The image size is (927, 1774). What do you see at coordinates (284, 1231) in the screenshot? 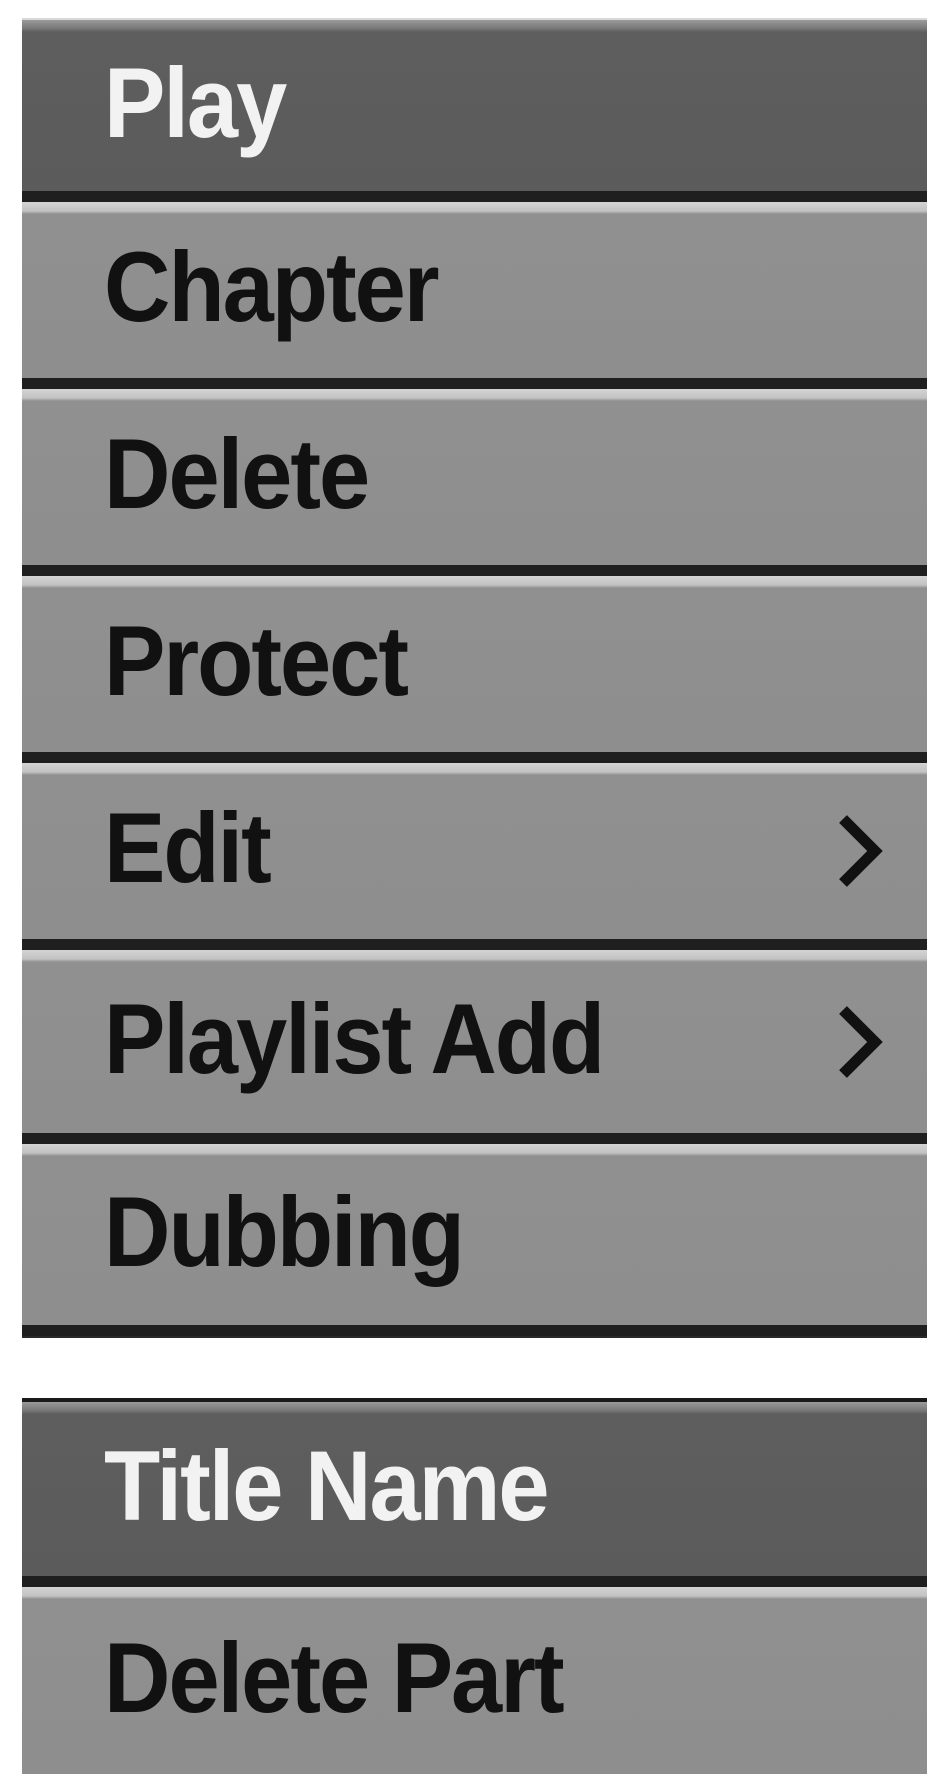
I see `menu-item-label: Dubbing` at bounding box center [284, 1231].